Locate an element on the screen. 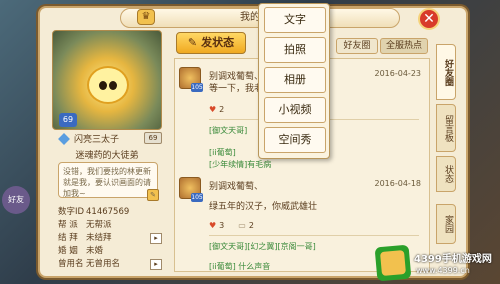 This screenshot has width=500, height=284. comment: [少年续情]有毛病 is located at coordinates (240, 164).